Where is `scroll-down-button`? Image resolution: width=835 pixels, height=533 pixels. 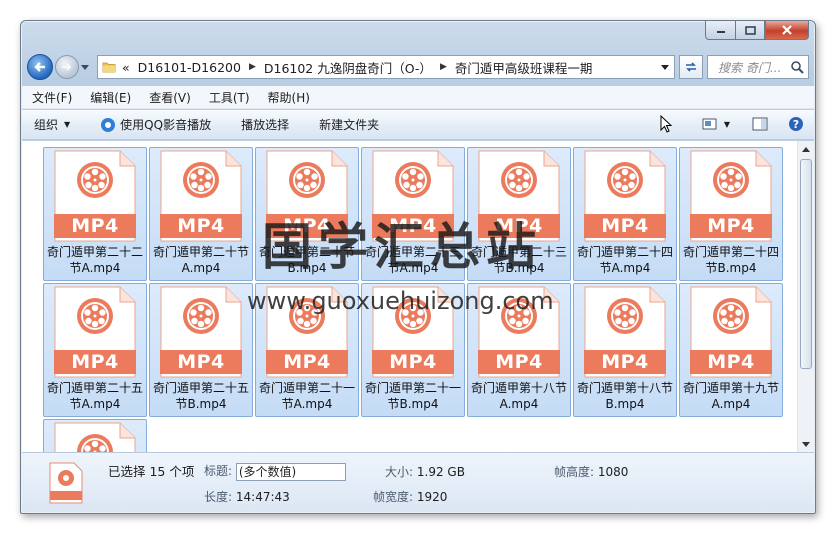 scroll-down-button is located at coordinates (806, 444).